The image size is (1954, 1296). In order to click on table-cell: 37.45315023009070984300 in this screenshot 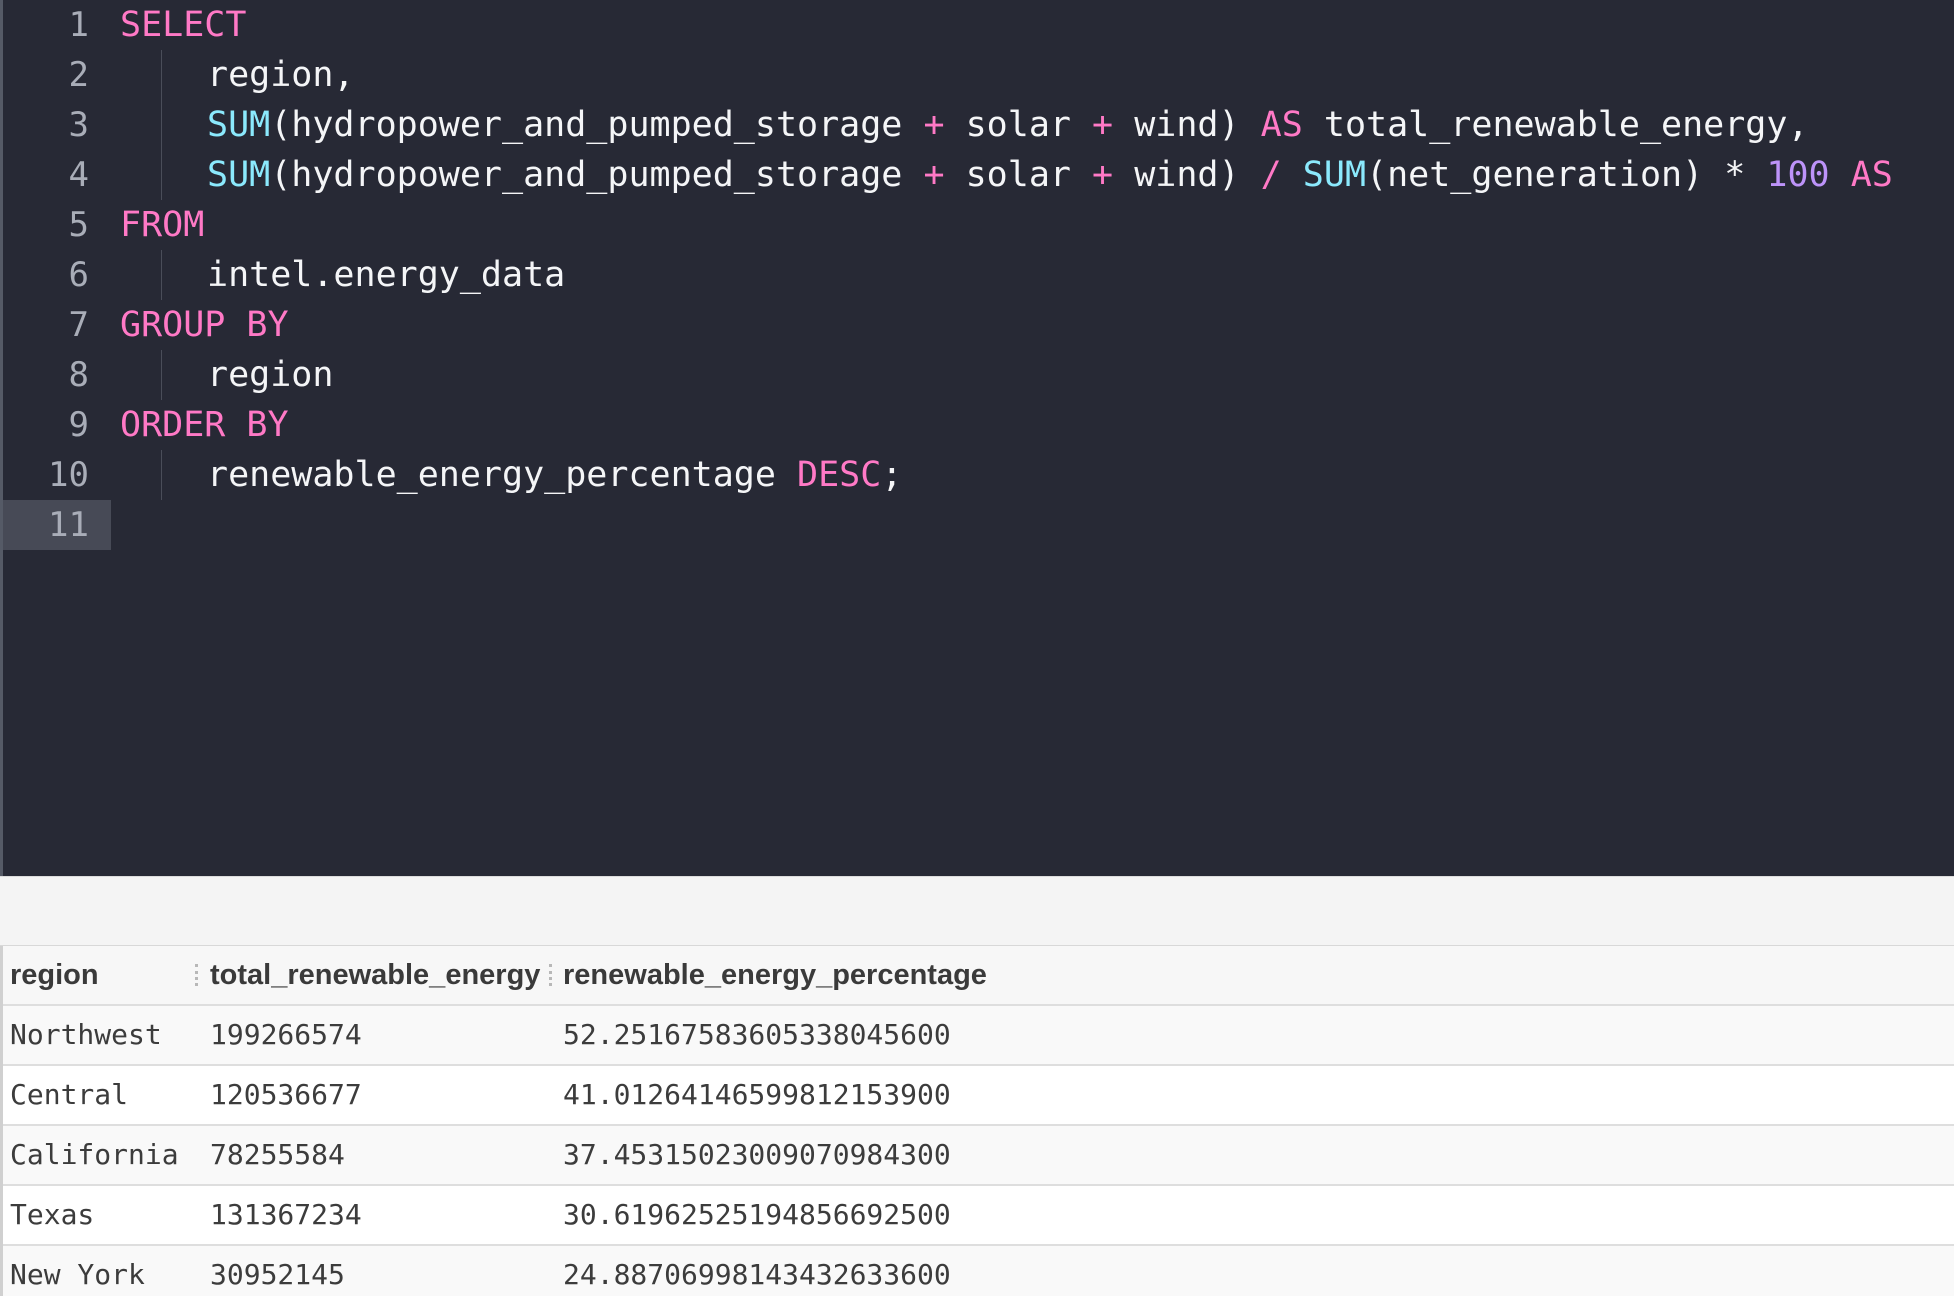, I will do `click(963, 1155)`.